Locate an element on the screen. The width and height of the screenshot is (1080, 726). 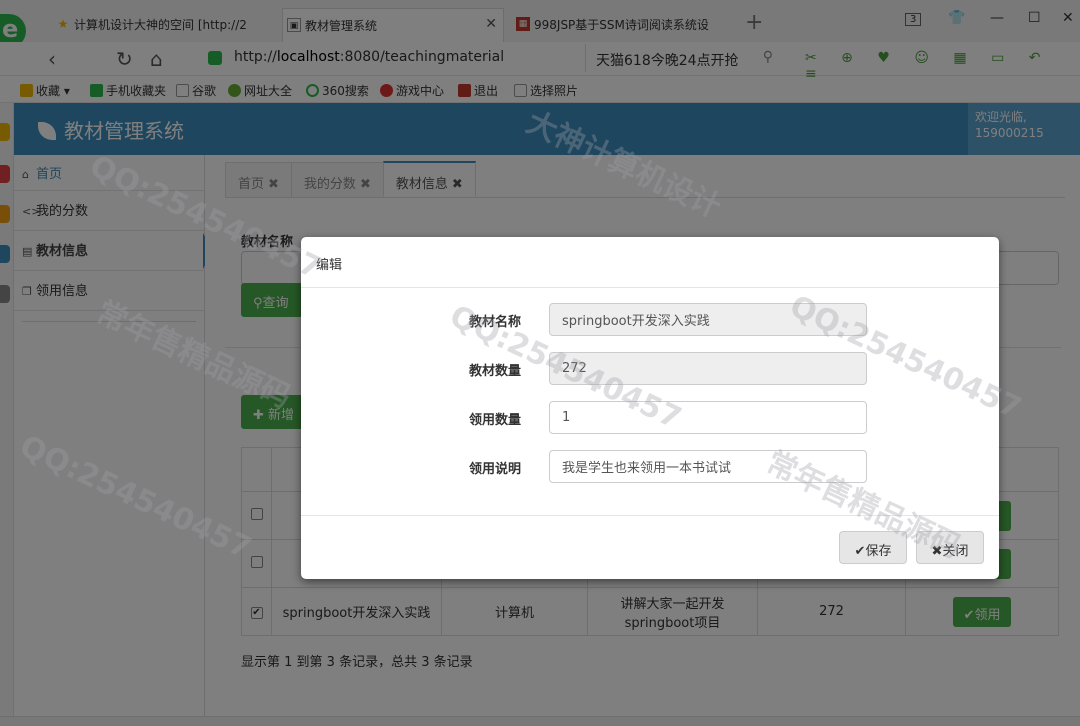
close-button-label: 关闭 is located at coordinates (955, 551).